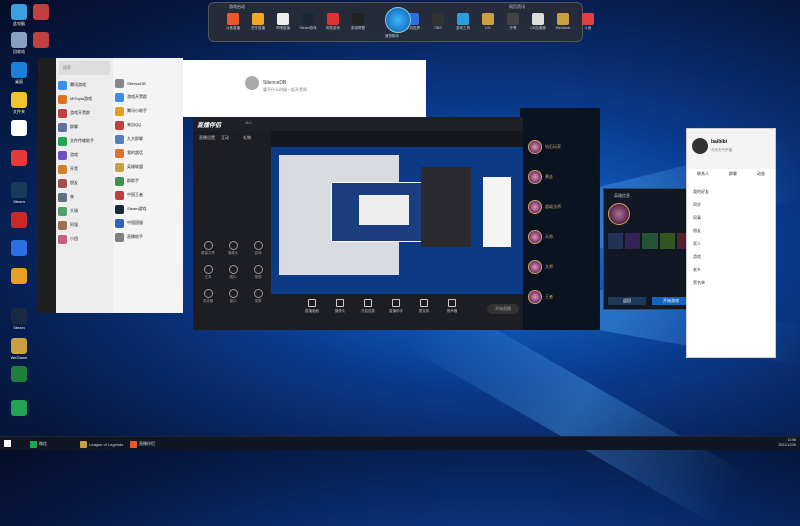  I want to click on center-assistant-button, so click(398, 20).